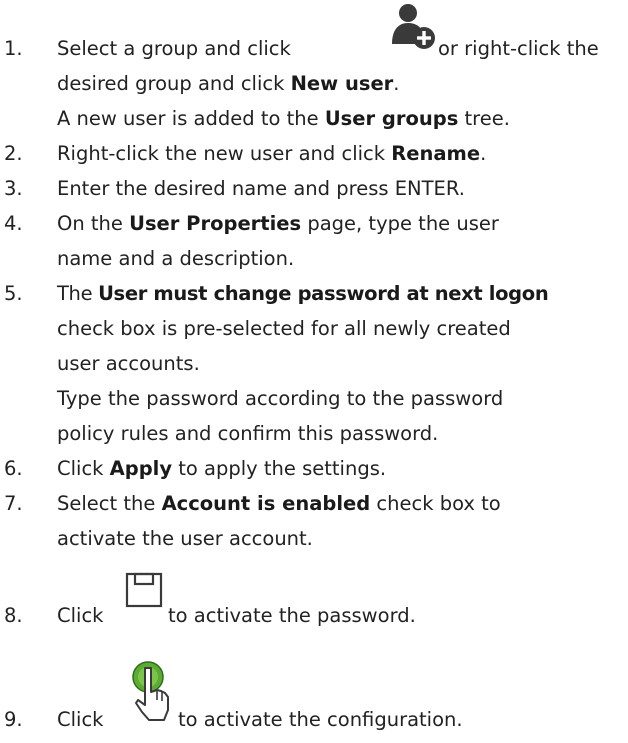  Describe the element at coordinates (13, 468) in the screenshot. I see `step-6-number: 6.` at that location.